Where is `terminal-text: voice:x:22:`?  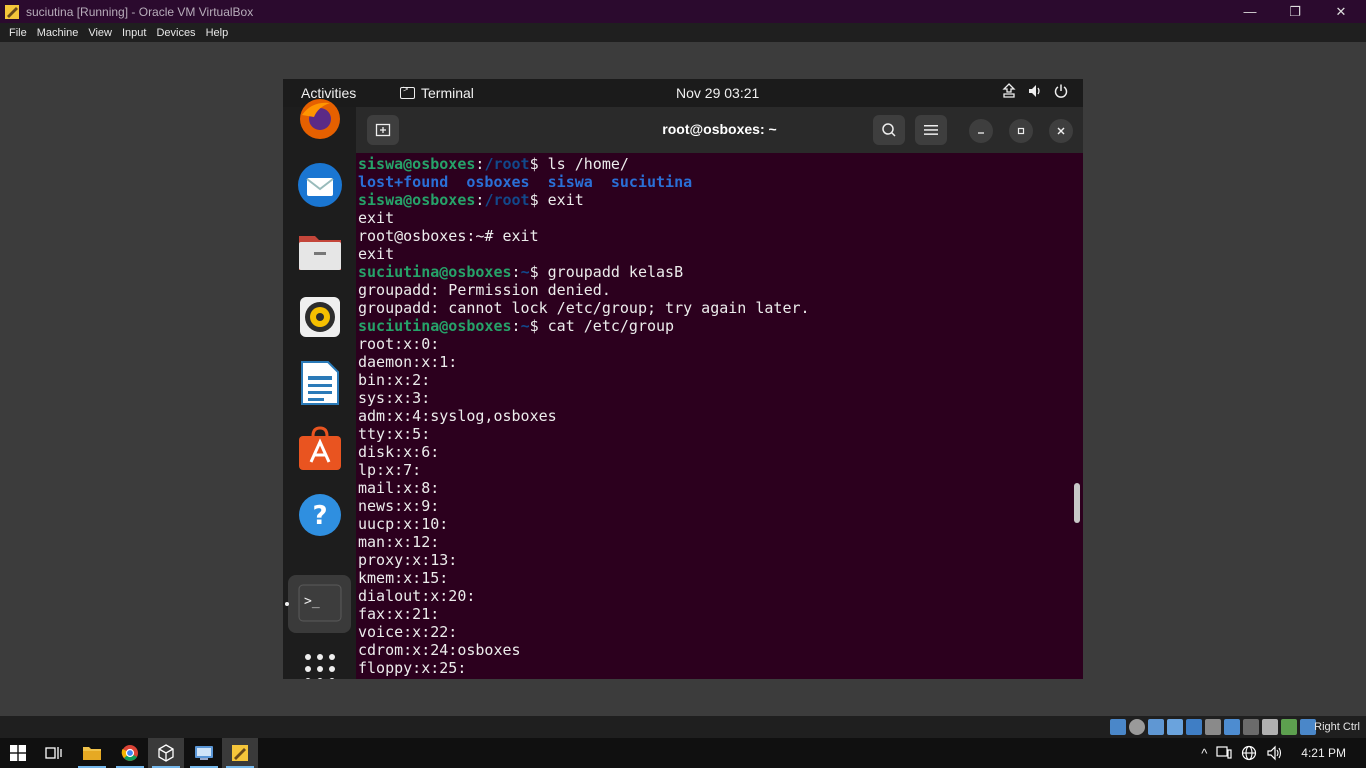 terminal-text: voice:x:22: is located at coordinates (408, 632).